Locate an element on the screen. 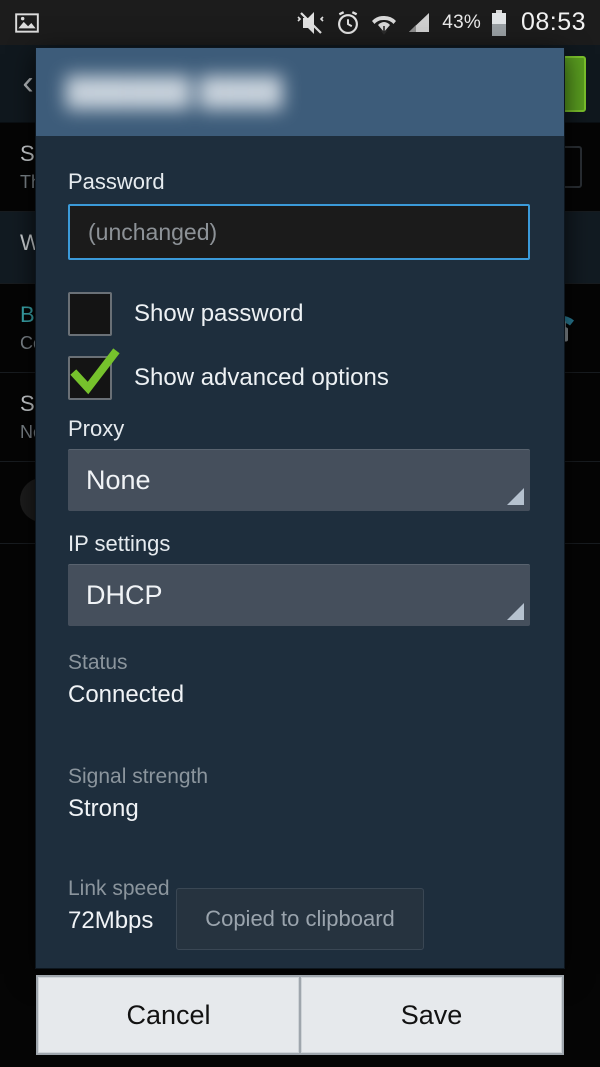 Image resolution: width=600 pixels, height=1067 pixels. status-value: Connected is located at coordinates (126, 694).